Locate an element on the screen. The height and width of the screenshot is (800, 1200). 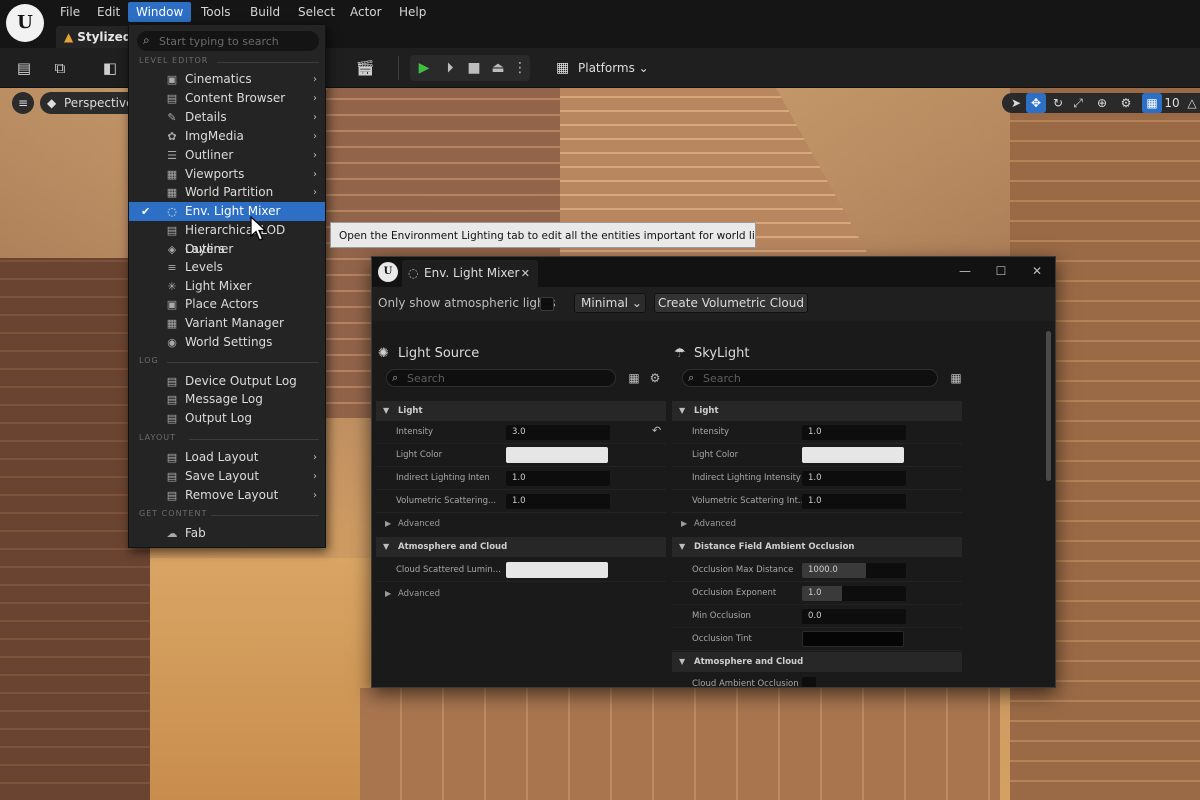
translate-tool-icon: ✥ is located at coordinates (1036, 103).